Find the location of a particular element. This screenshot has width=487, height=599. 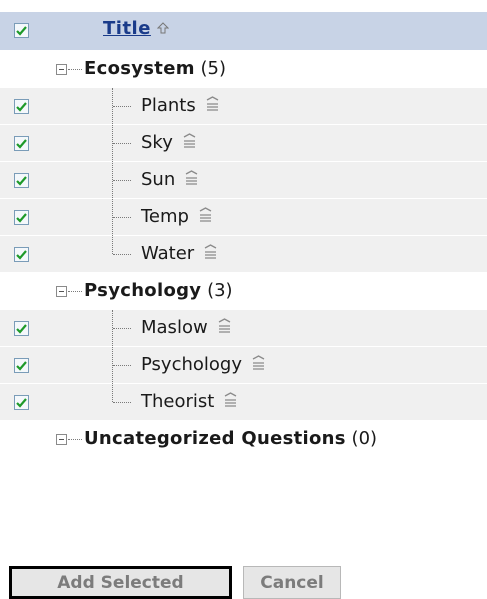

question-row: Maslow is located at coordinates (243, 328).